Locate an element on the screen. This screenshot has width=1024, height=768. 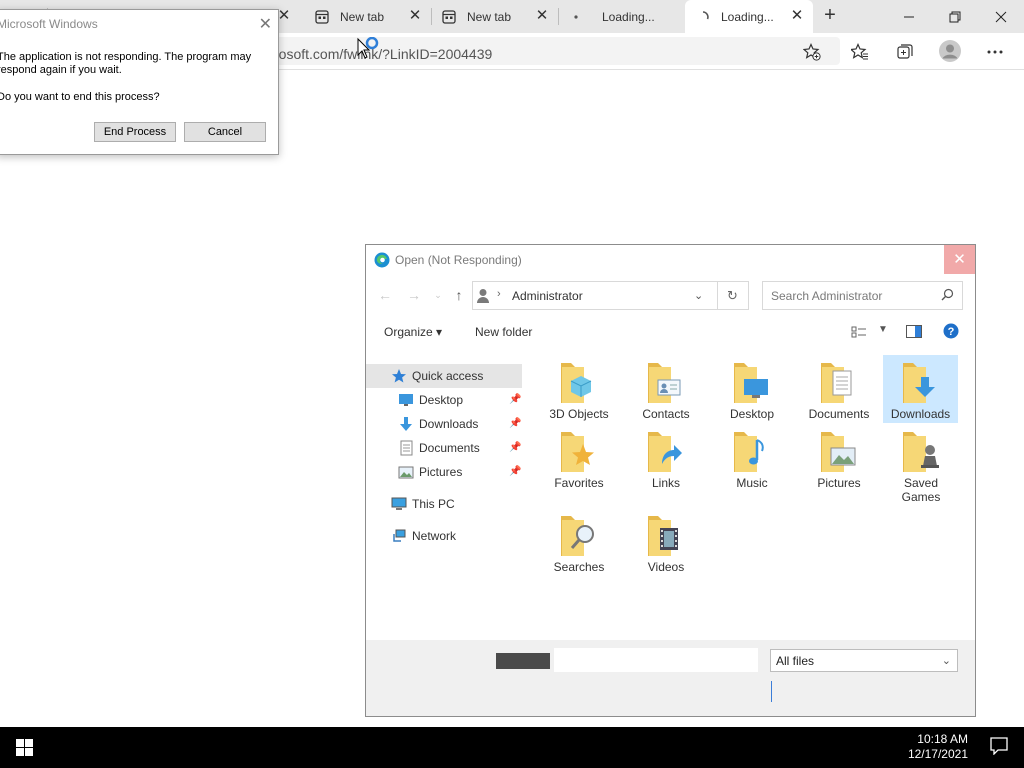
search-input: Search Administrator is located at coordinates (862, 295).